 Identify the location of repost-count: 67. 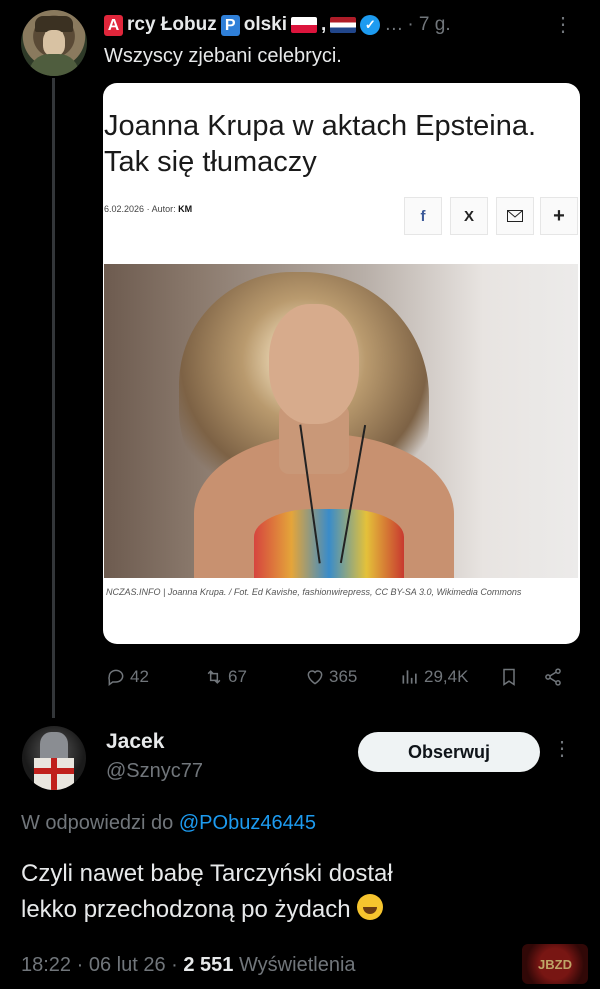
(237, 676).